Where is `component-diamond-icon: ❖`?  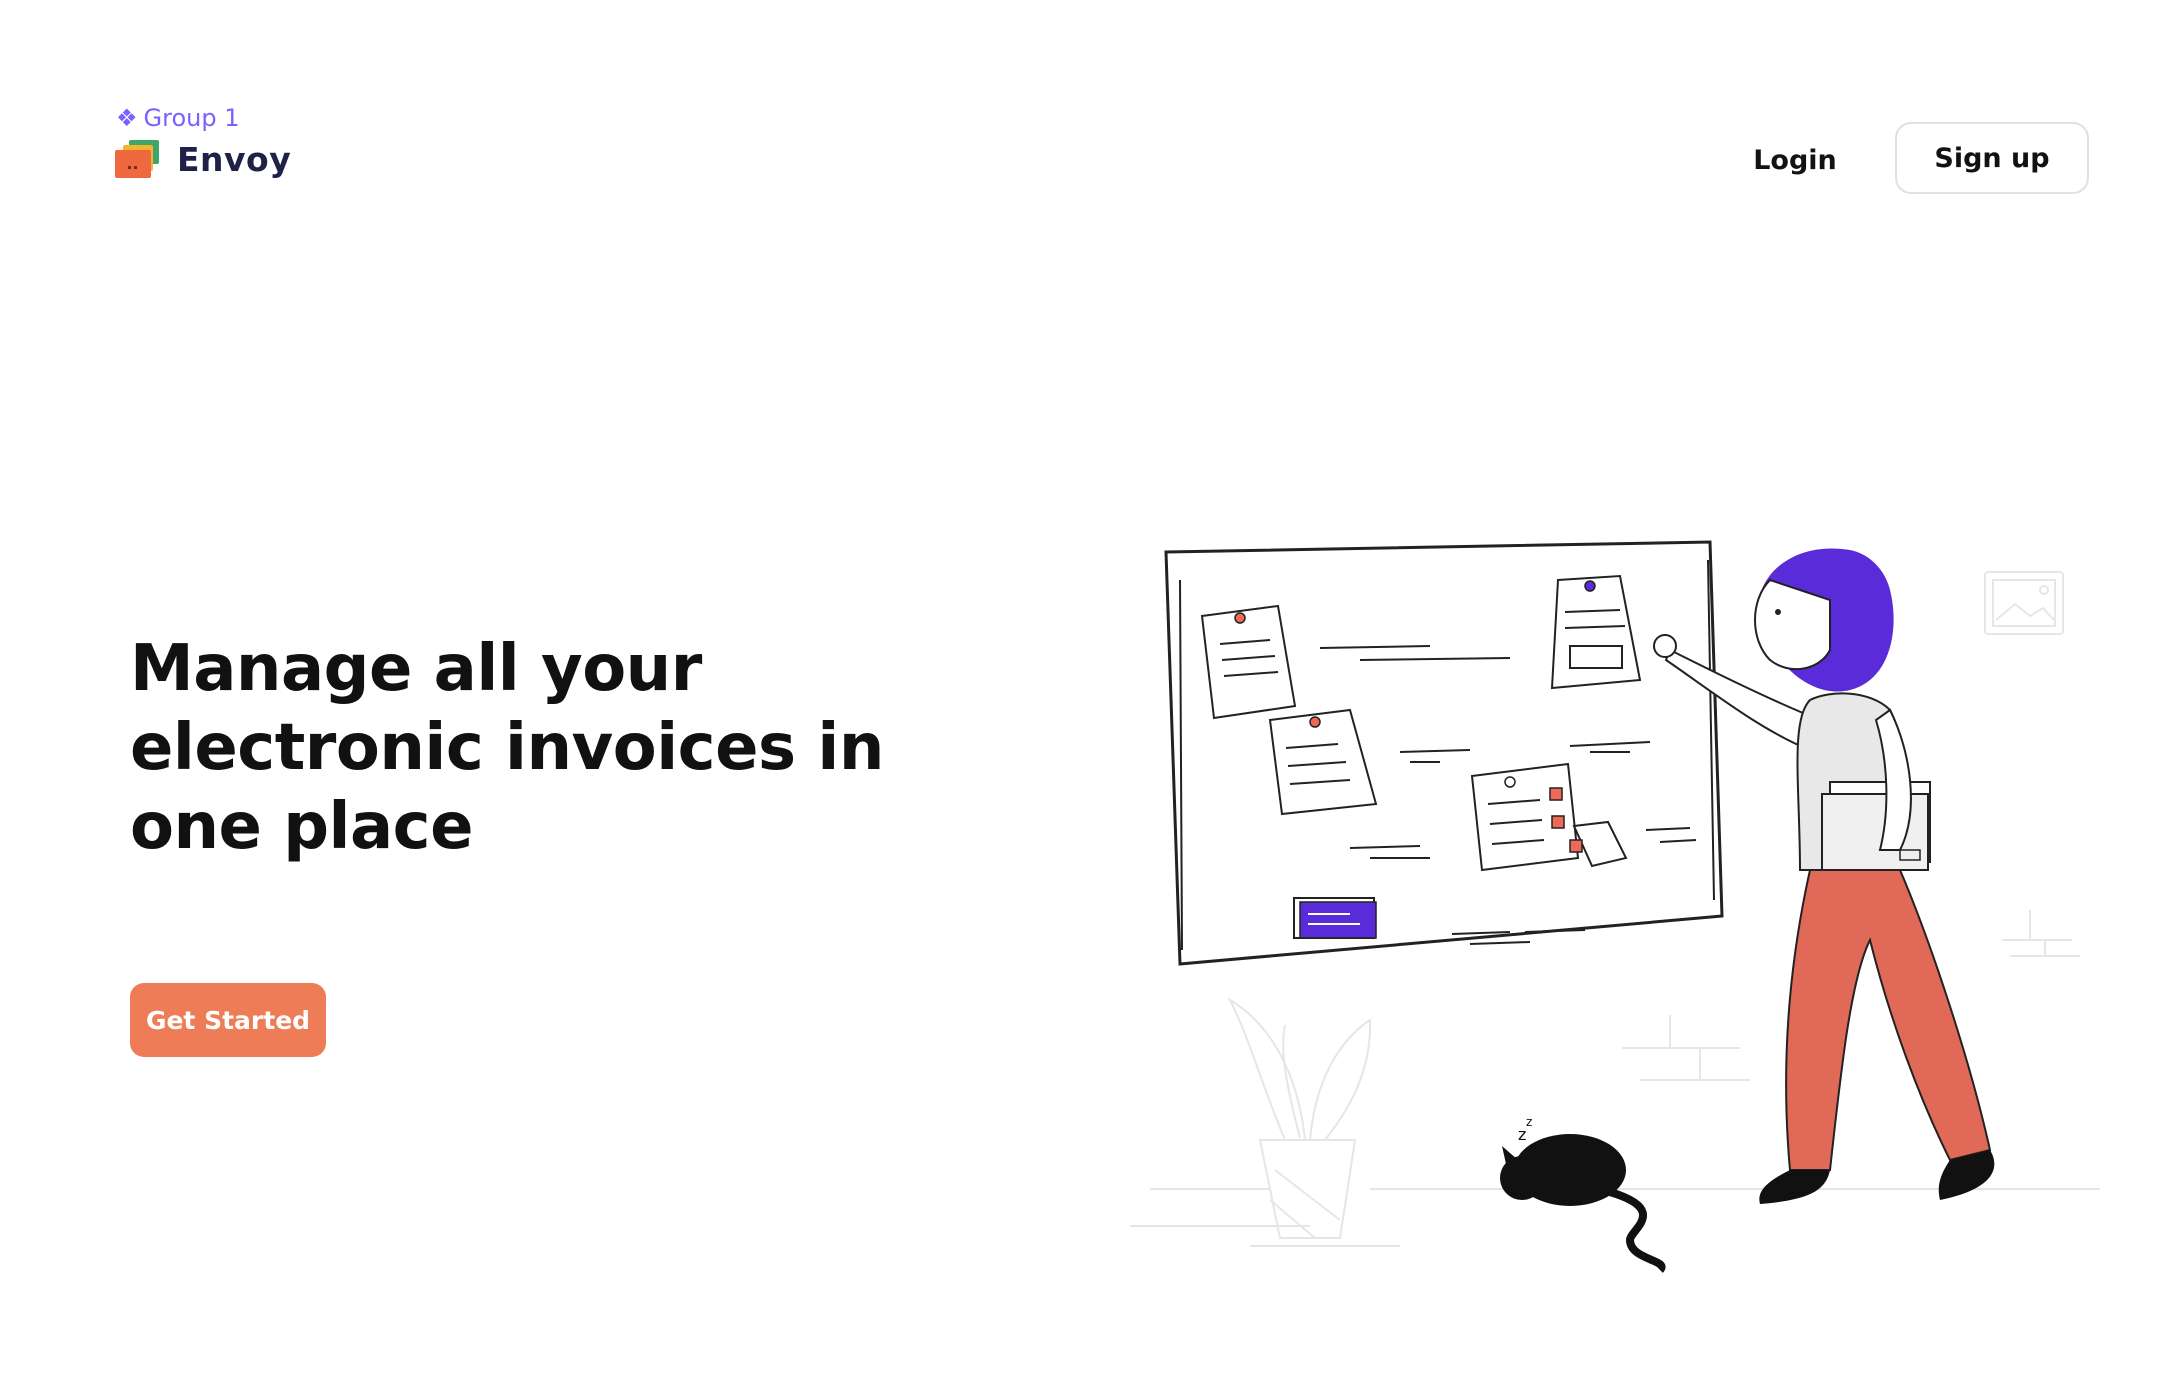
component-diamond-icon: ❖ is located at coordinates (127, 118).